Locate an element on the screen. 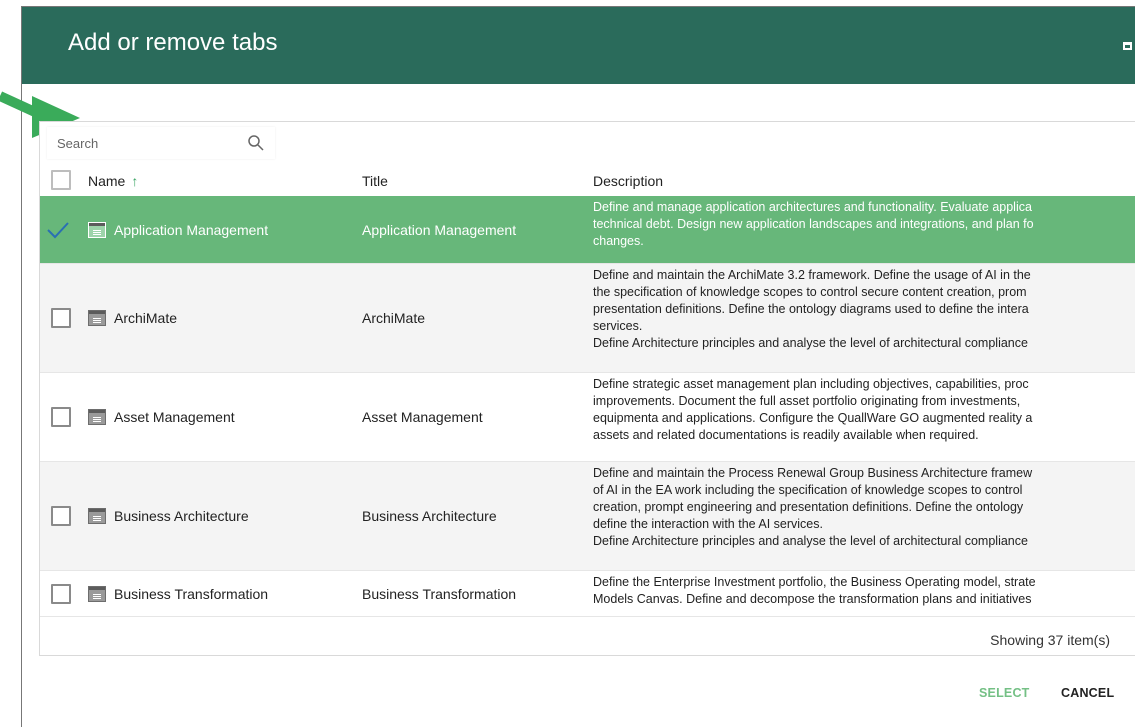  sort-ascending-icon: ↑ is located at coordinates (134, 181).